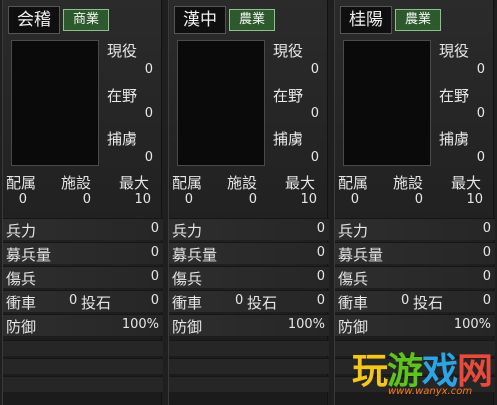 The height and width of the screenshot is (405, 497). I want to click on city-name: 漢中, so click(200, 20).